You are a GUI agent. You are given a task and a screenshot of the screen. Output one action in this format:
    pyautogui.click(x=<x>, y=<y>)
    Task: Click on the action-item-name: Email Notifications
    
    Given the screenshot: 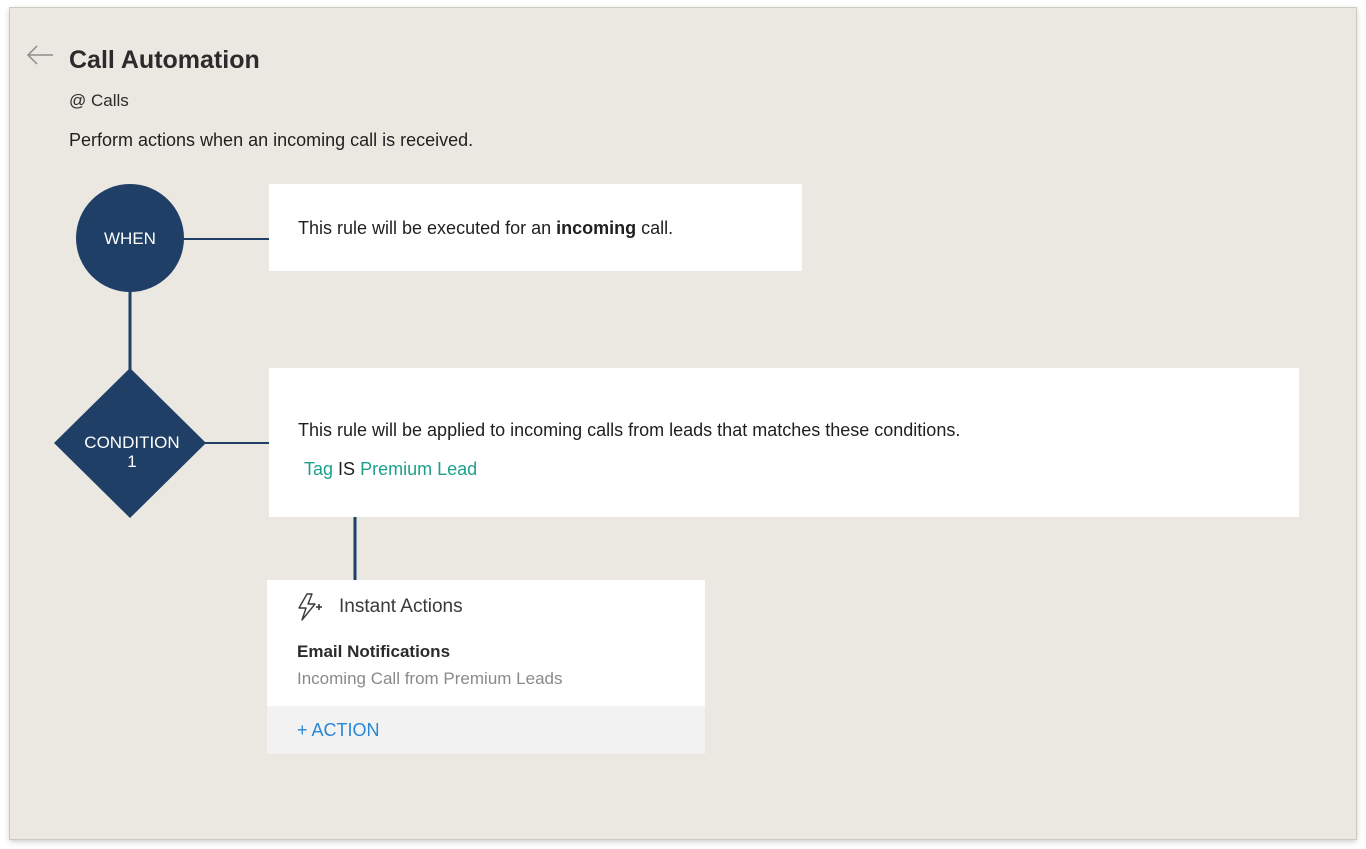 What is the action you would take?
    pyautogui.click(x=373, y=652)
    